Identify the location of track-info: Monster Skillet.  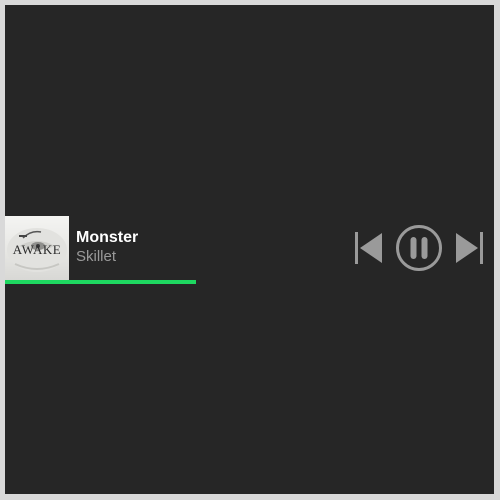
(107, 247).